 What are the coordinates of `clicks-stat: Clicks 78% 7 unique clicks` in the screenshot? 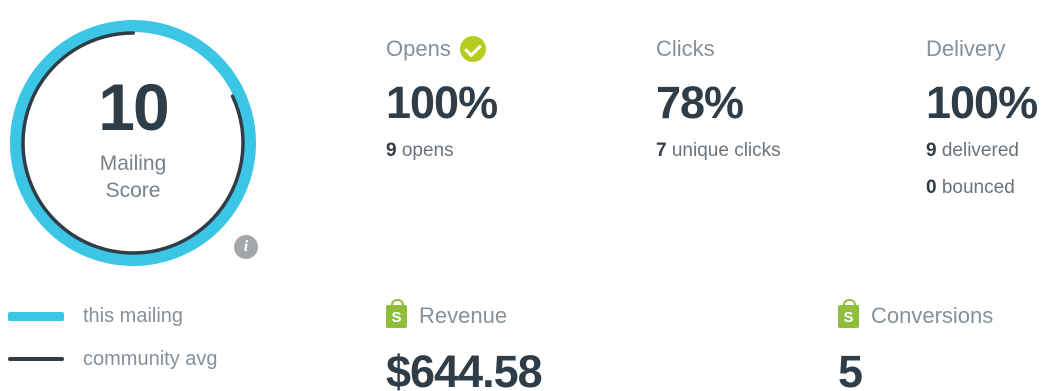 It's located at (718, 99).